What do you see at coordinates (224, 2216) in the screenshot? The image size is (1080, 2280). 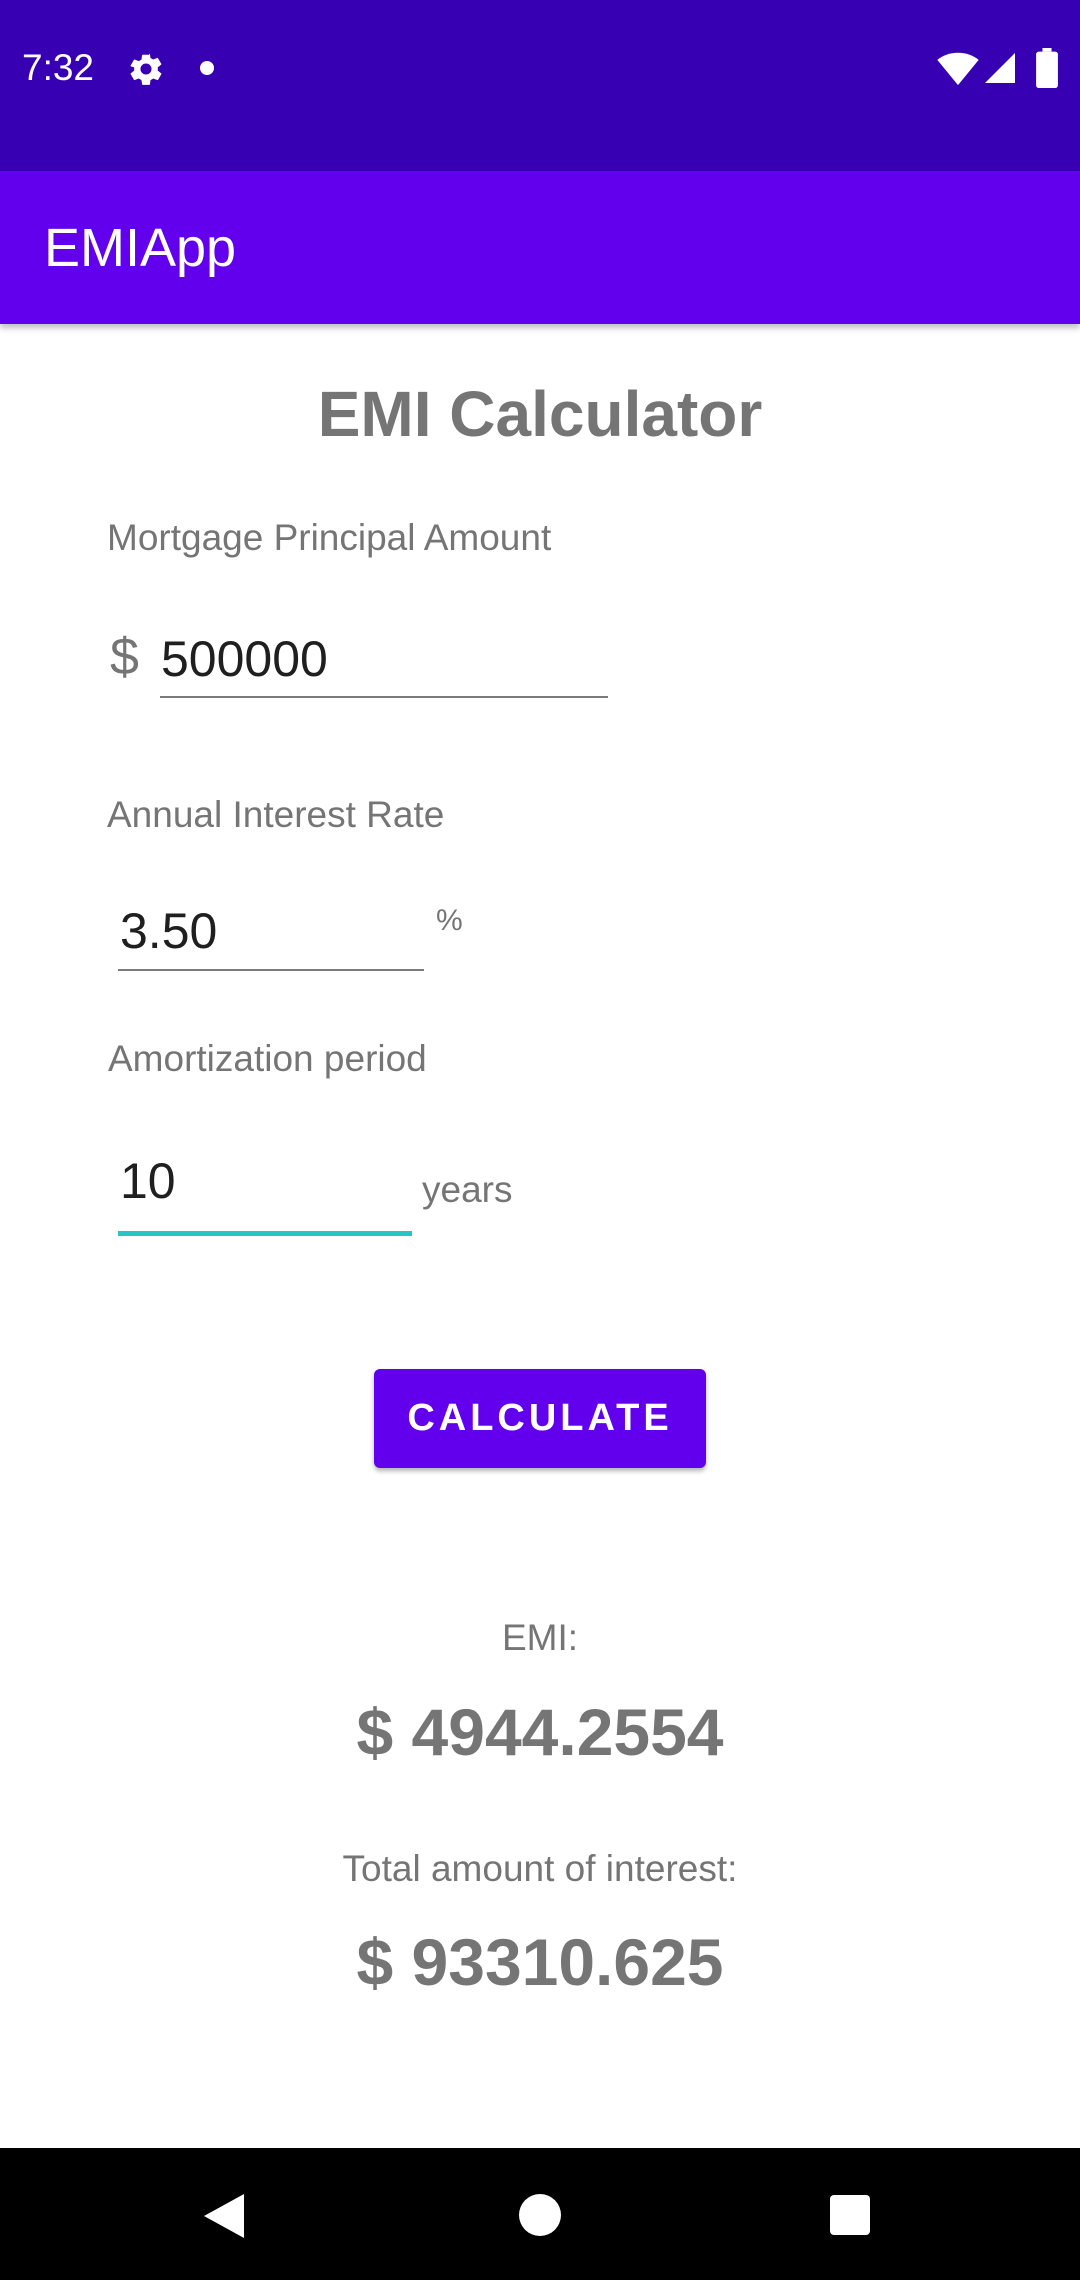 I see `back-icon` at bounding box center [224, 2216].